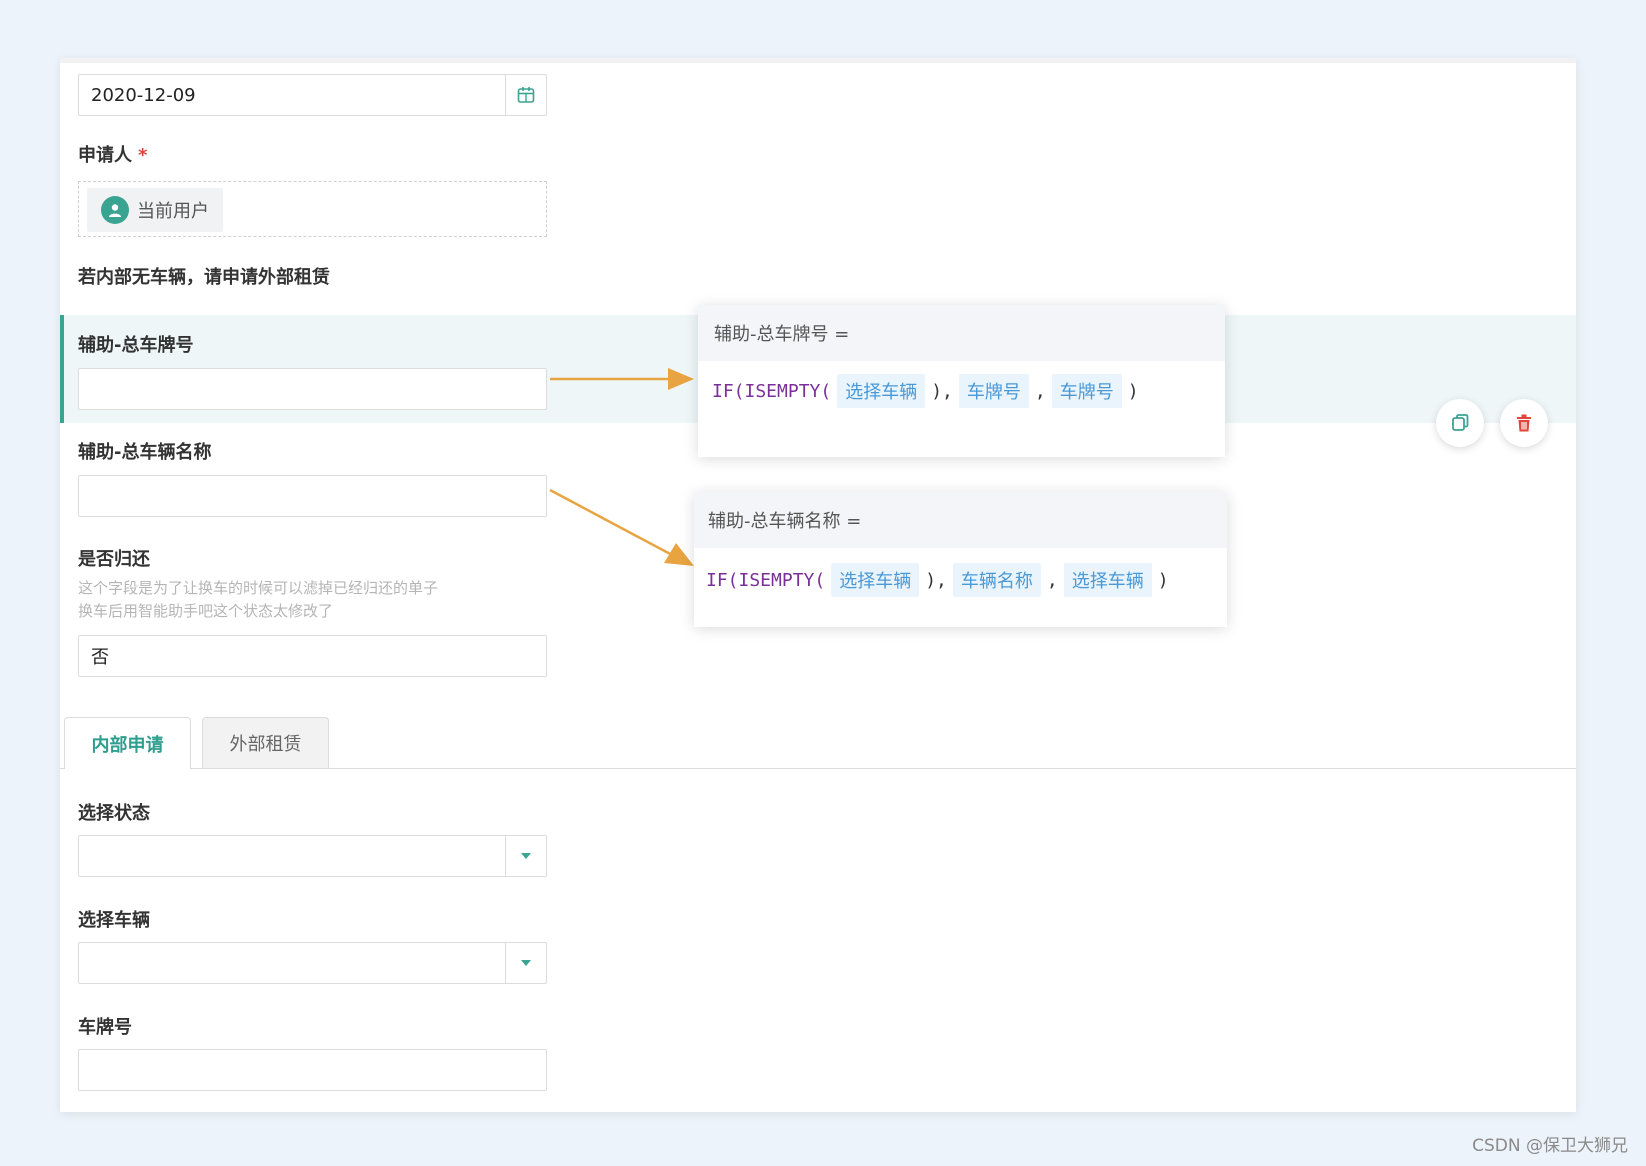  Describe the element at coordinates (681, 379) in the screenshot. I see `plate-arrowhead` at that location.